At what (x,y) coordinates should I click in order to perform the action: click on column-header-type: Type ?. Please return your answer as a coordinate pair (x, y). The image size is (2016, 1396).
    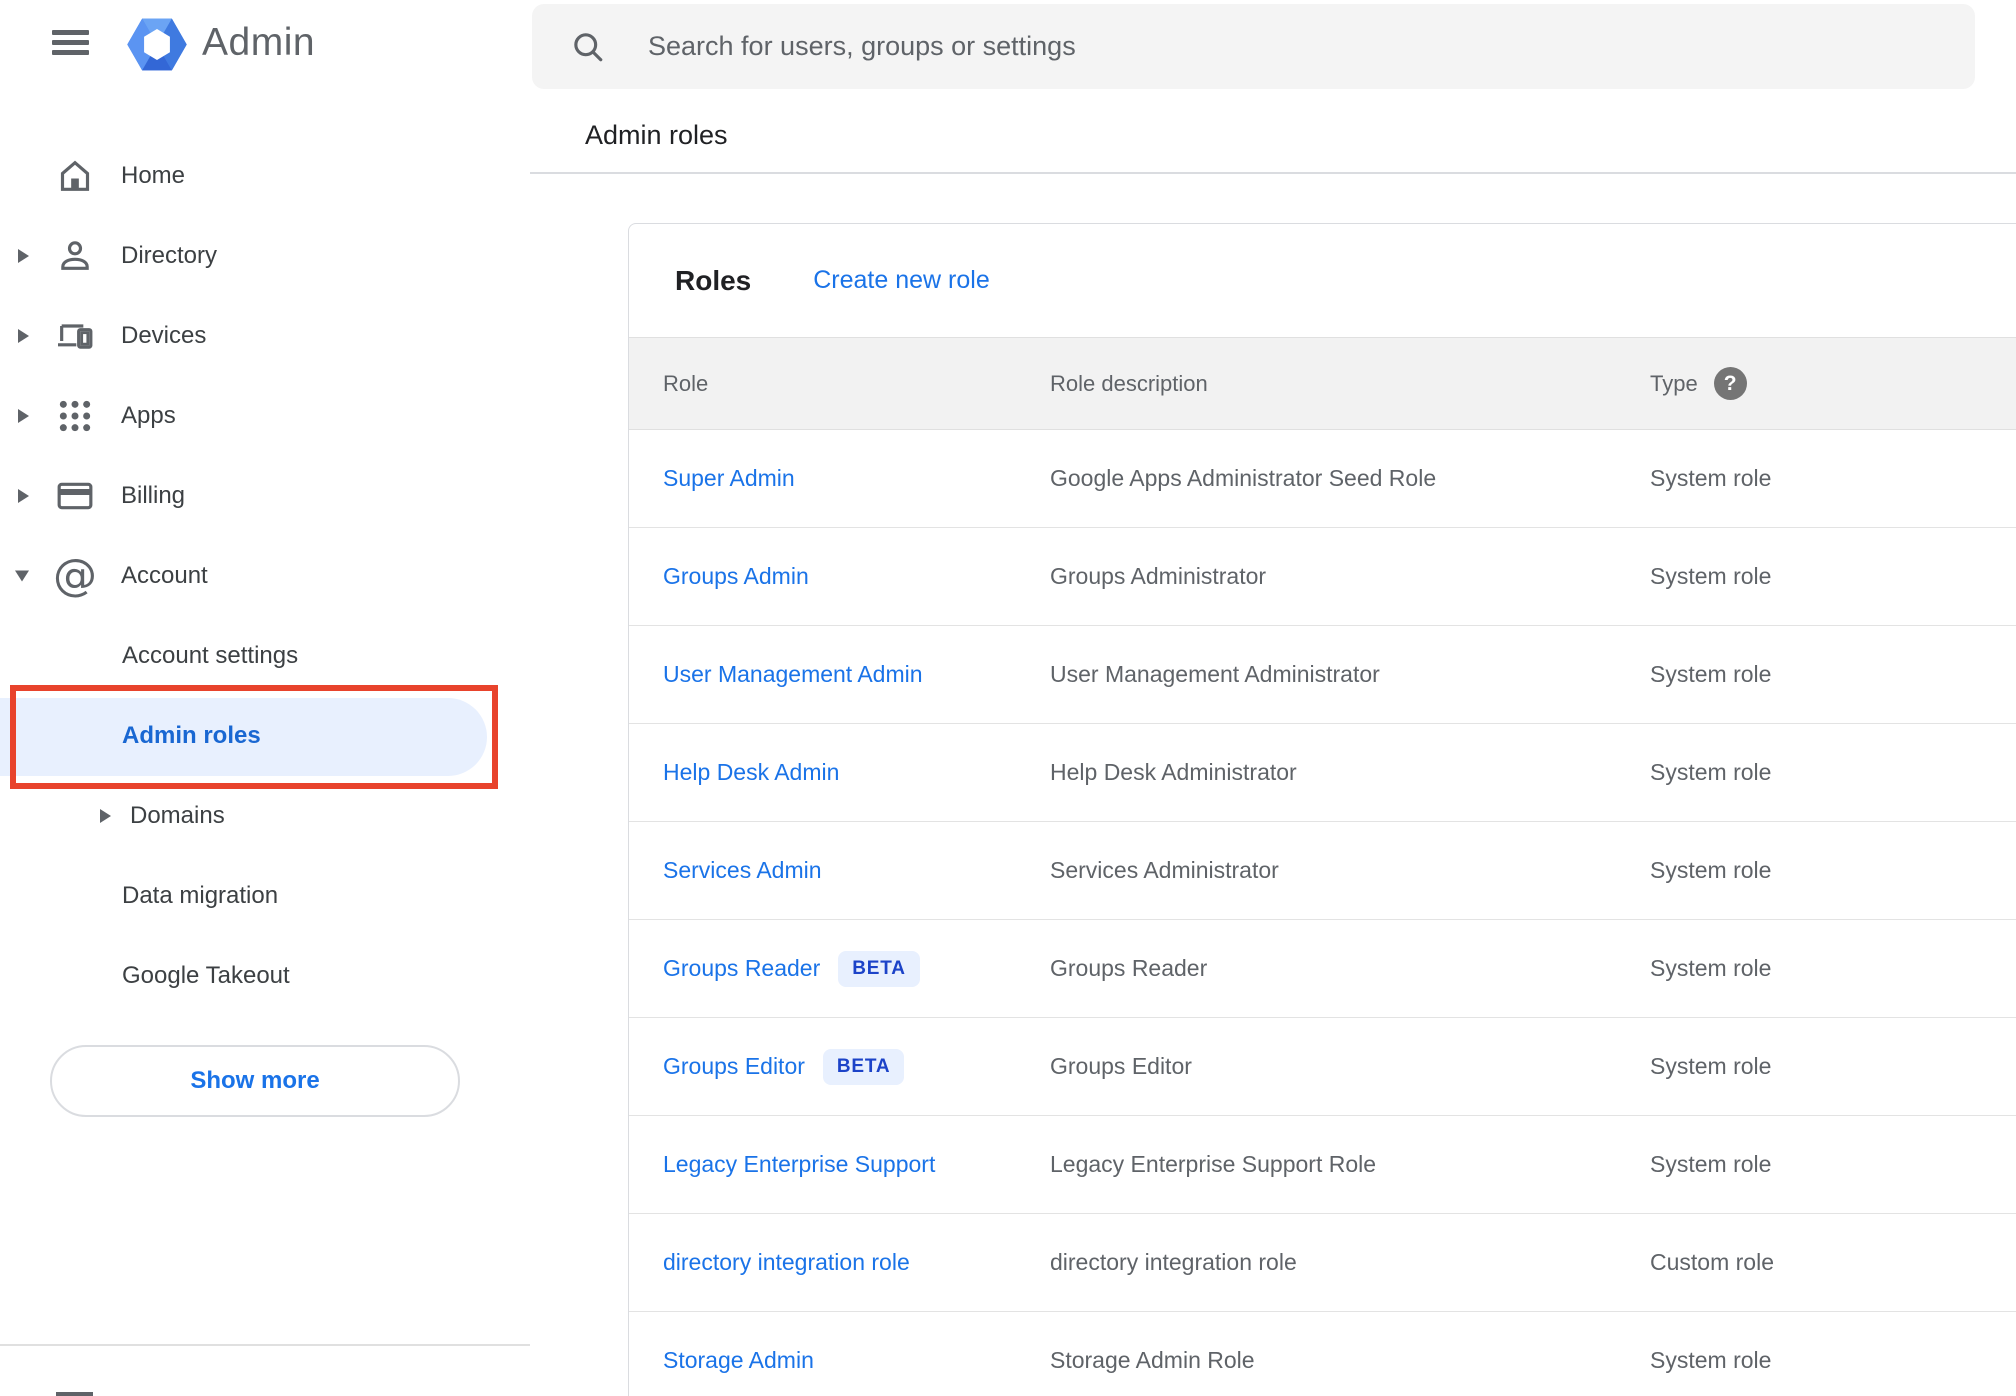
    Looking at the image, I should click on (1833, 383).